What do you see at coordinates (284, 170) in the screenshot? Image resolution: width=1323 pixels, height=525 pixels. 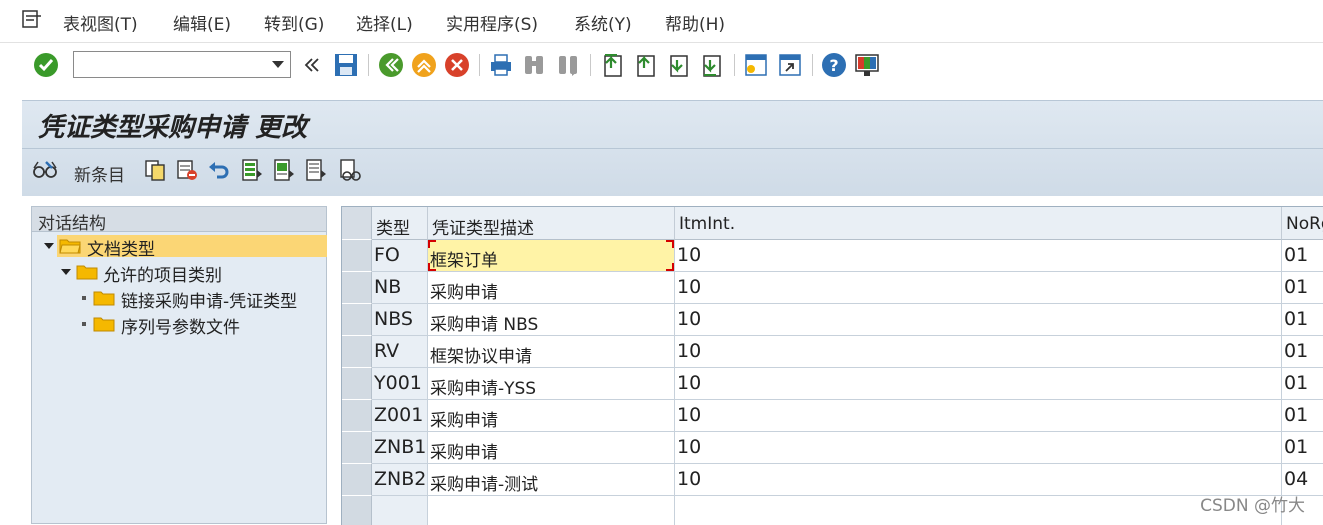 I see `select-block-icon` at bounding box center [284, 170].